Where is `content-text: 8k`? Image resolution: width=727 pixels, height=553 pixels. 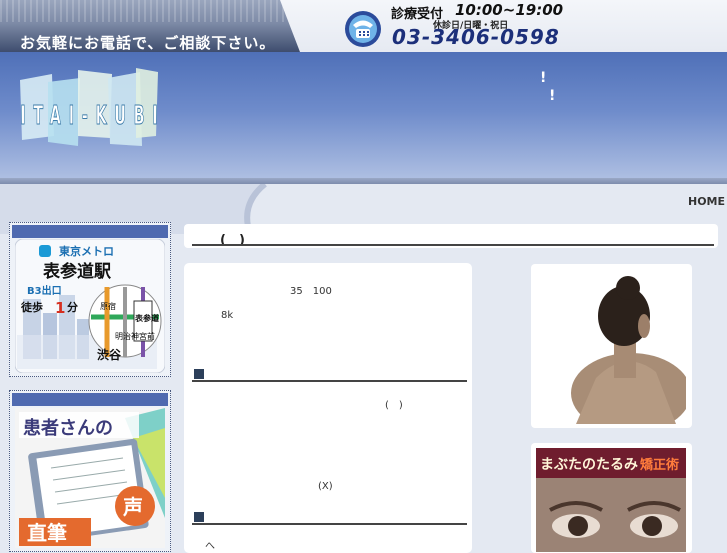
content-text: 8k is located at coordinates (227, 315).